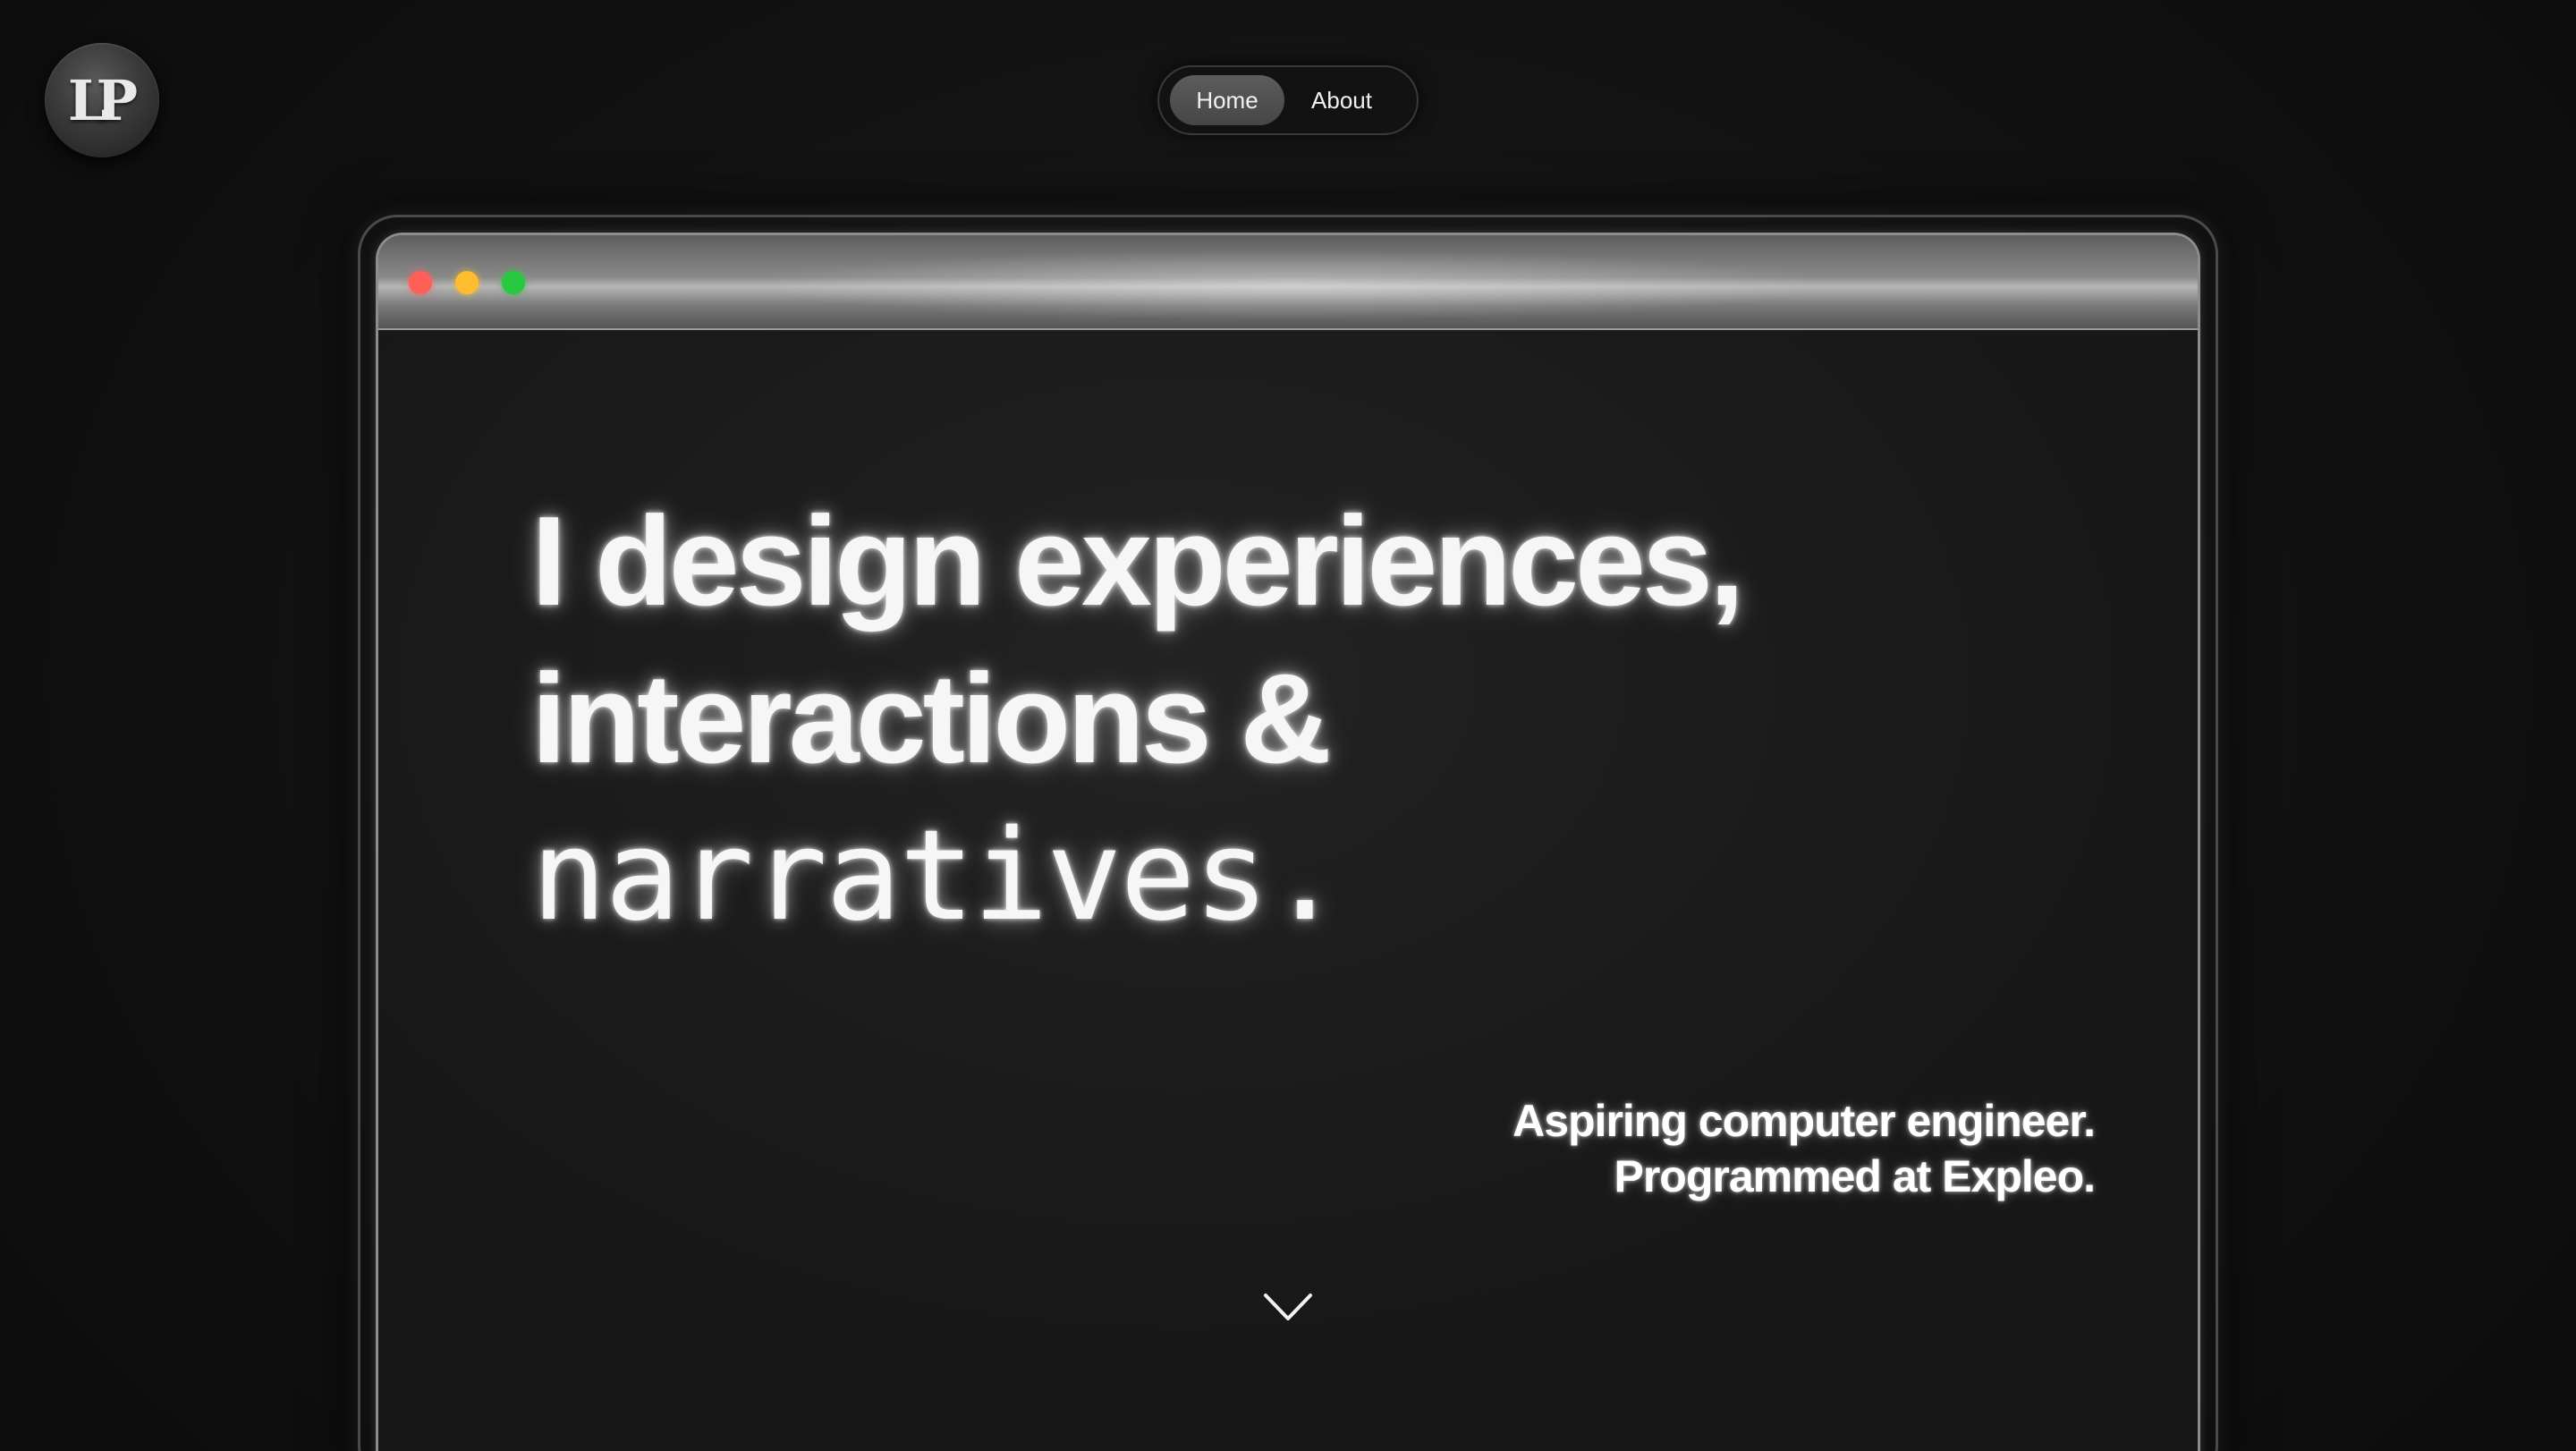  Describe the element at coordinates (1227, 100) in the screenshot. I see `nav-home-button: Home` at that location.